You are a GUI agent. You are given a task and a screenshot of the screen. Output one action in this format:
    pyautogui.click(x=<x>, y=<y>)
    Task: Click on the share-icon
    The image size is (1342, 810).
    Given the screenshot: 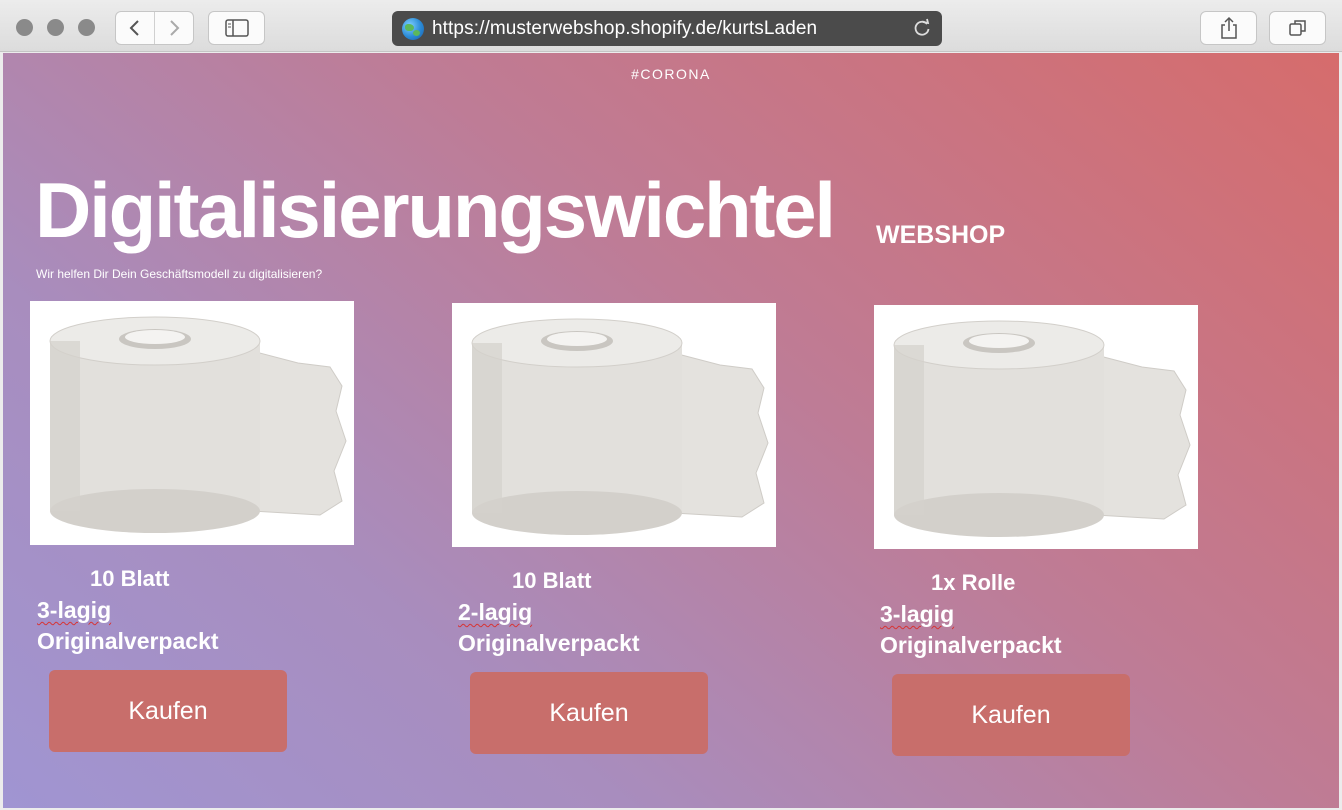 What is the action you would take?
    pyautogui.click(x=1228, y=27)
    